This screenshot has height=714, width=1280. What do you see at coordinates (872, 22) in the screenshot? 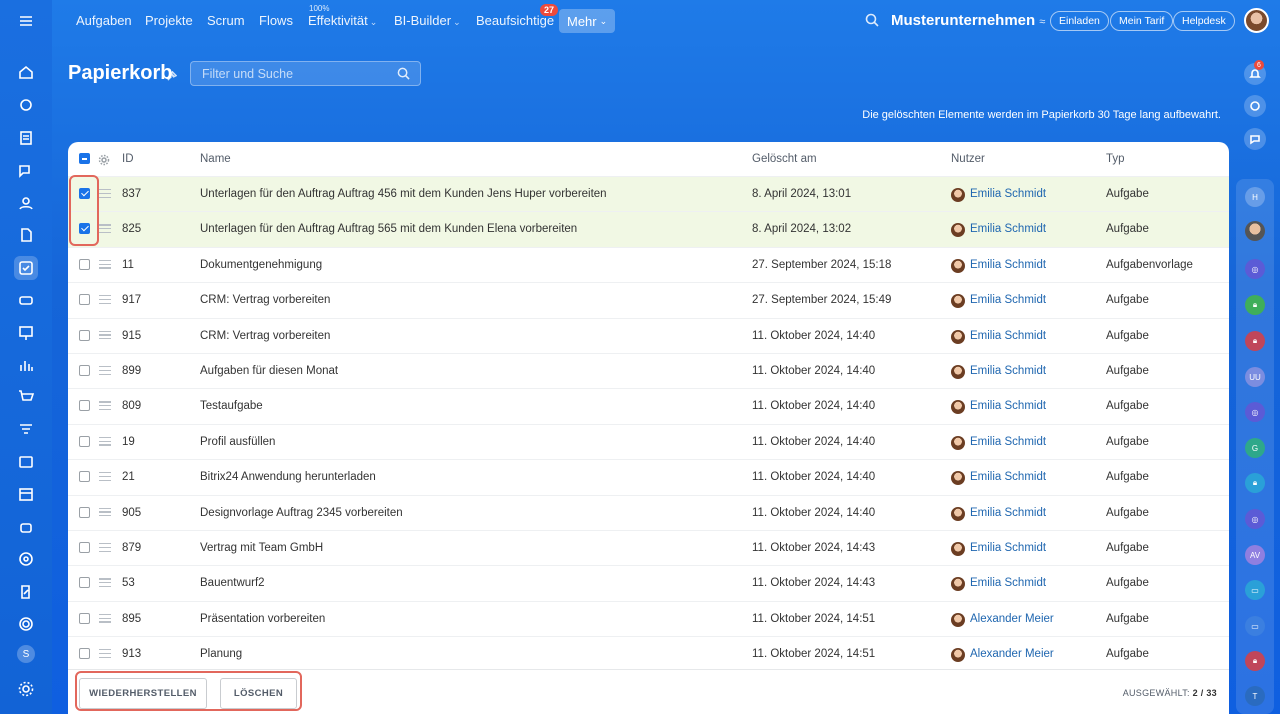
I see `global-search-icon` at bounding box center [872, 22].